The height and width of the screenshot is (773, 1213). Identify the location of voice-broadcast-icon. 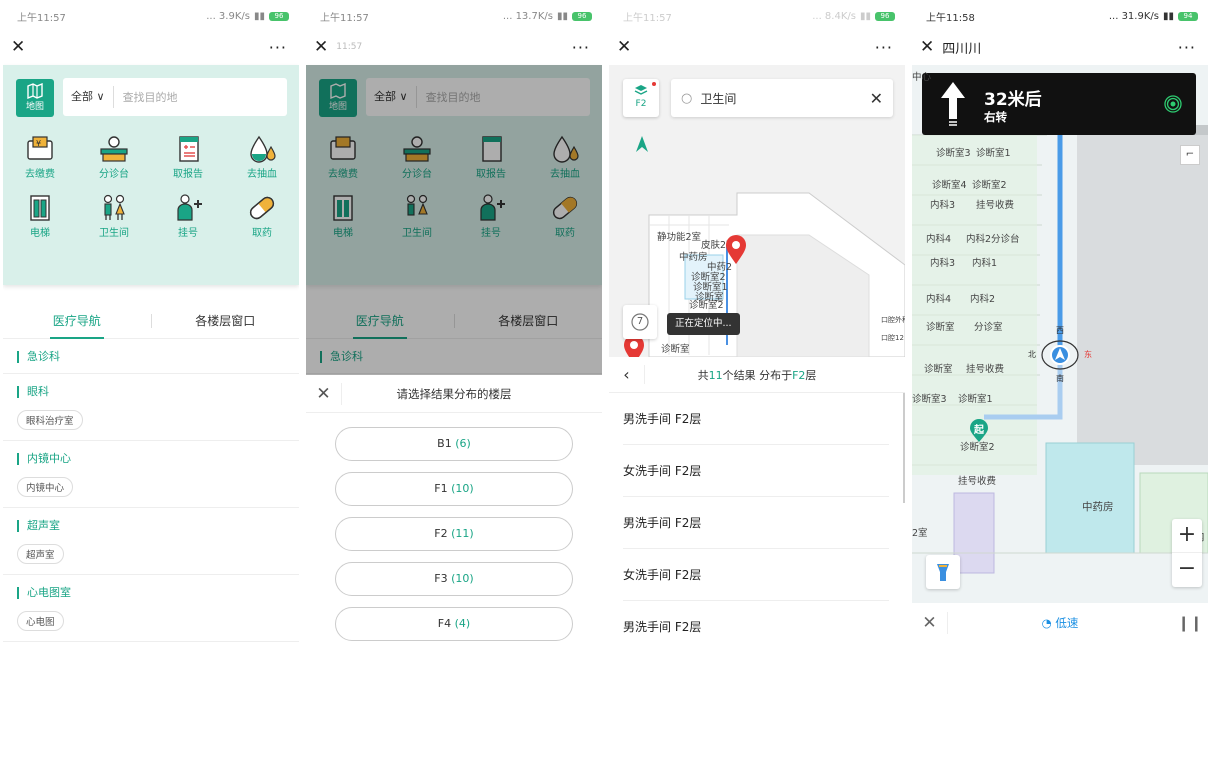
(1173, 104).